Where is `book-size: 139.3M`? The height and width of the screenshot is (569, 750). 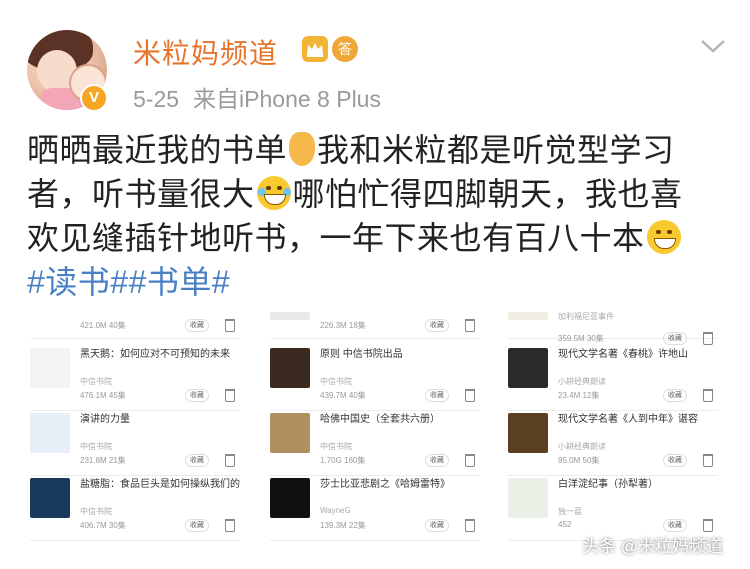
book-size: 139.3M is located at coordinates (333, 525).